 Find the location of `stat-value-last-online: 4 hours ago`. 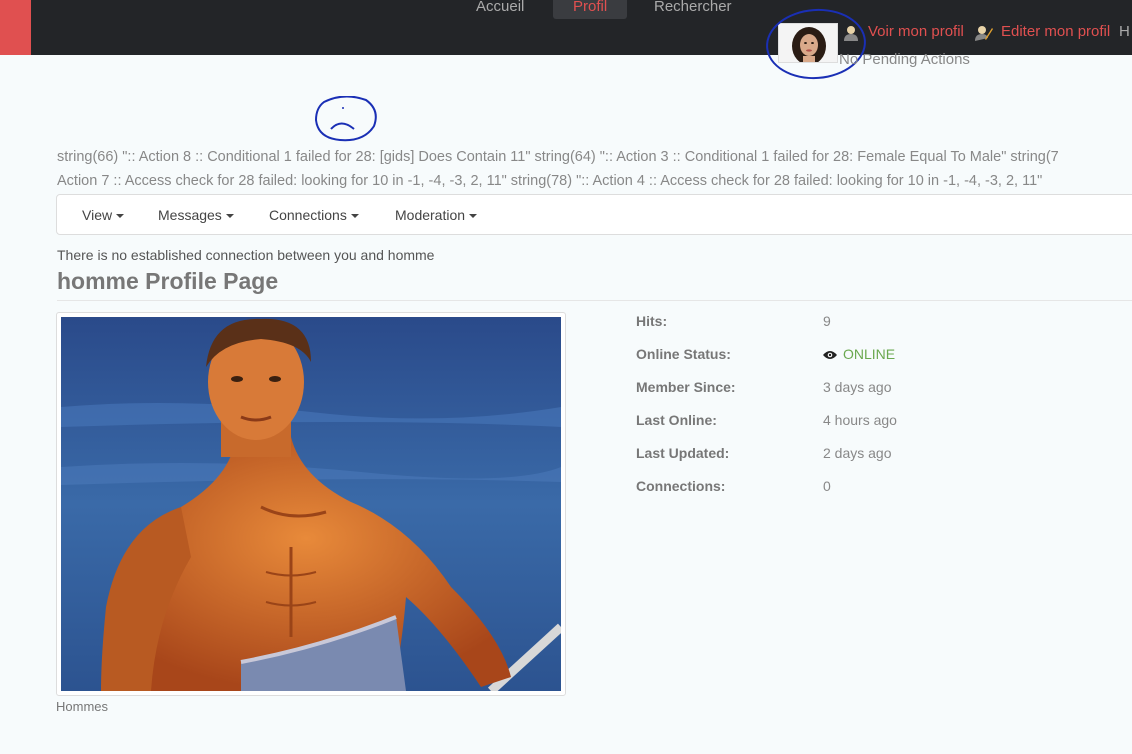

stat-value-last-online: 4 hours ago is located at coordinates (860, 420).